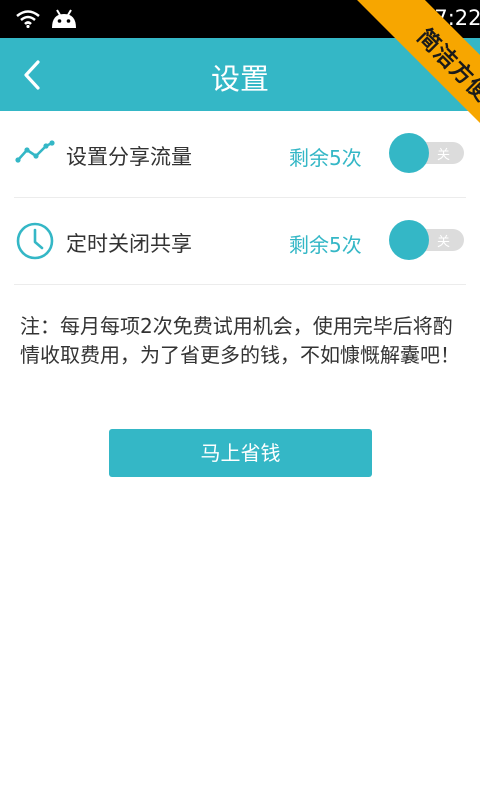  Describe the element at coordinates (28, 19) in the screenshot. I see `wifi-icon` at that location.